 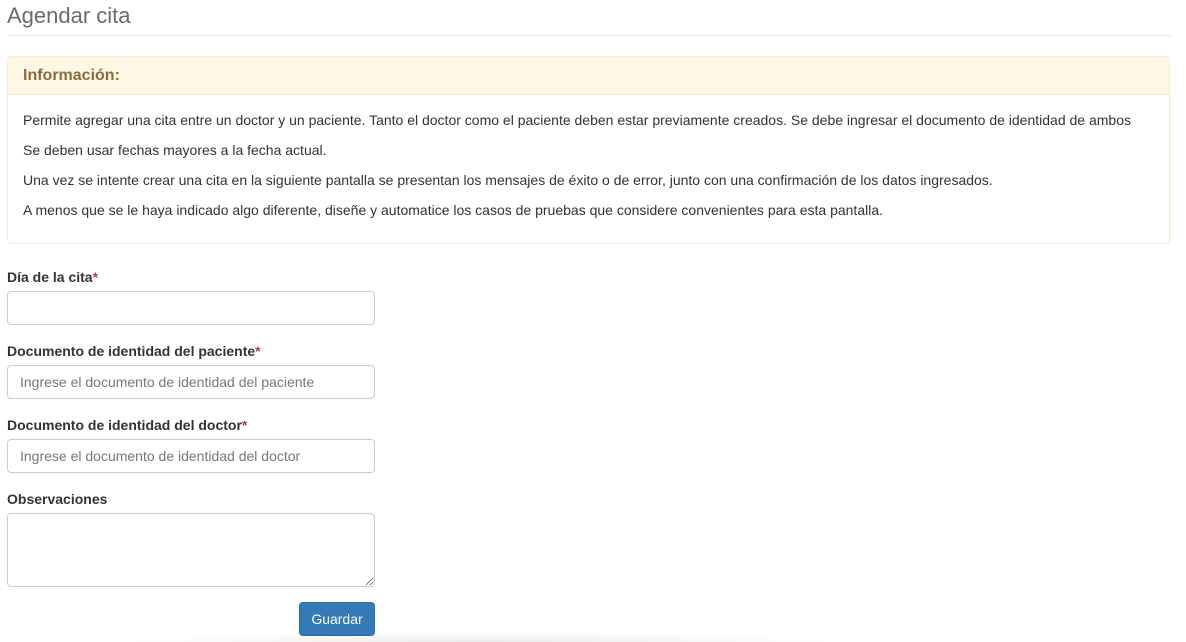 I want to click on date-label: Día de la cita*, so click(x=52, y=277).